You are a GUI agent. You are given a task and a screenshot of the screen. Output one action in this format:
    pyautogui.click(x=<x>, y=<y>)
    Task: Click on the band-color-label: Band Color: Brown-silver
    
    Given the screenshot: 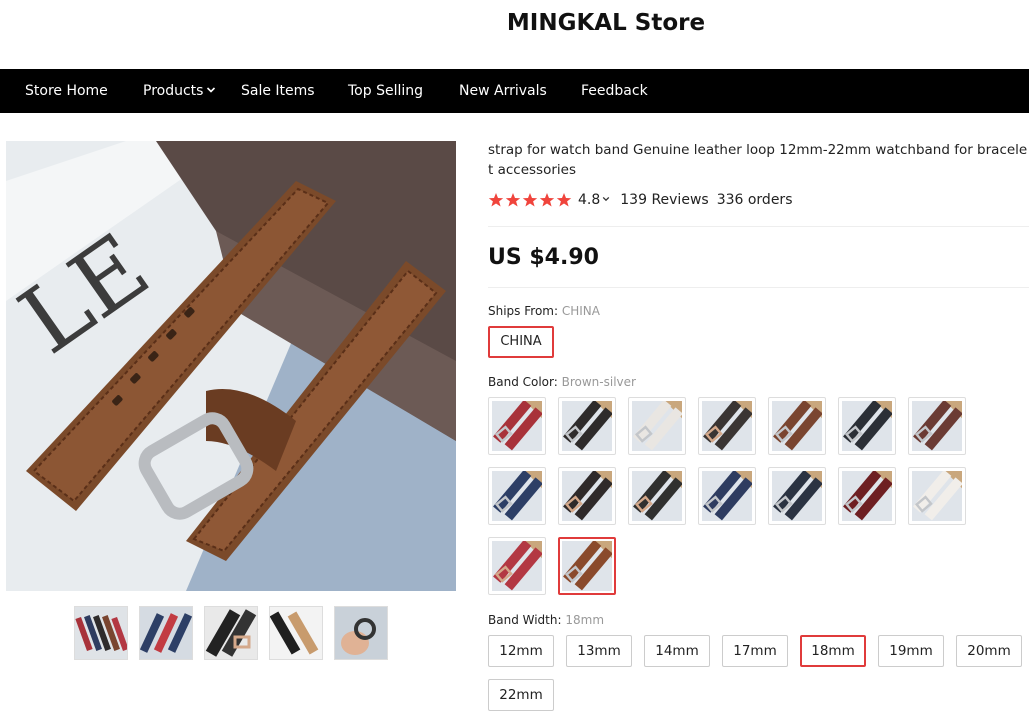 What is the action you would take?
    pyautogui.click(x=562, y=382)
    